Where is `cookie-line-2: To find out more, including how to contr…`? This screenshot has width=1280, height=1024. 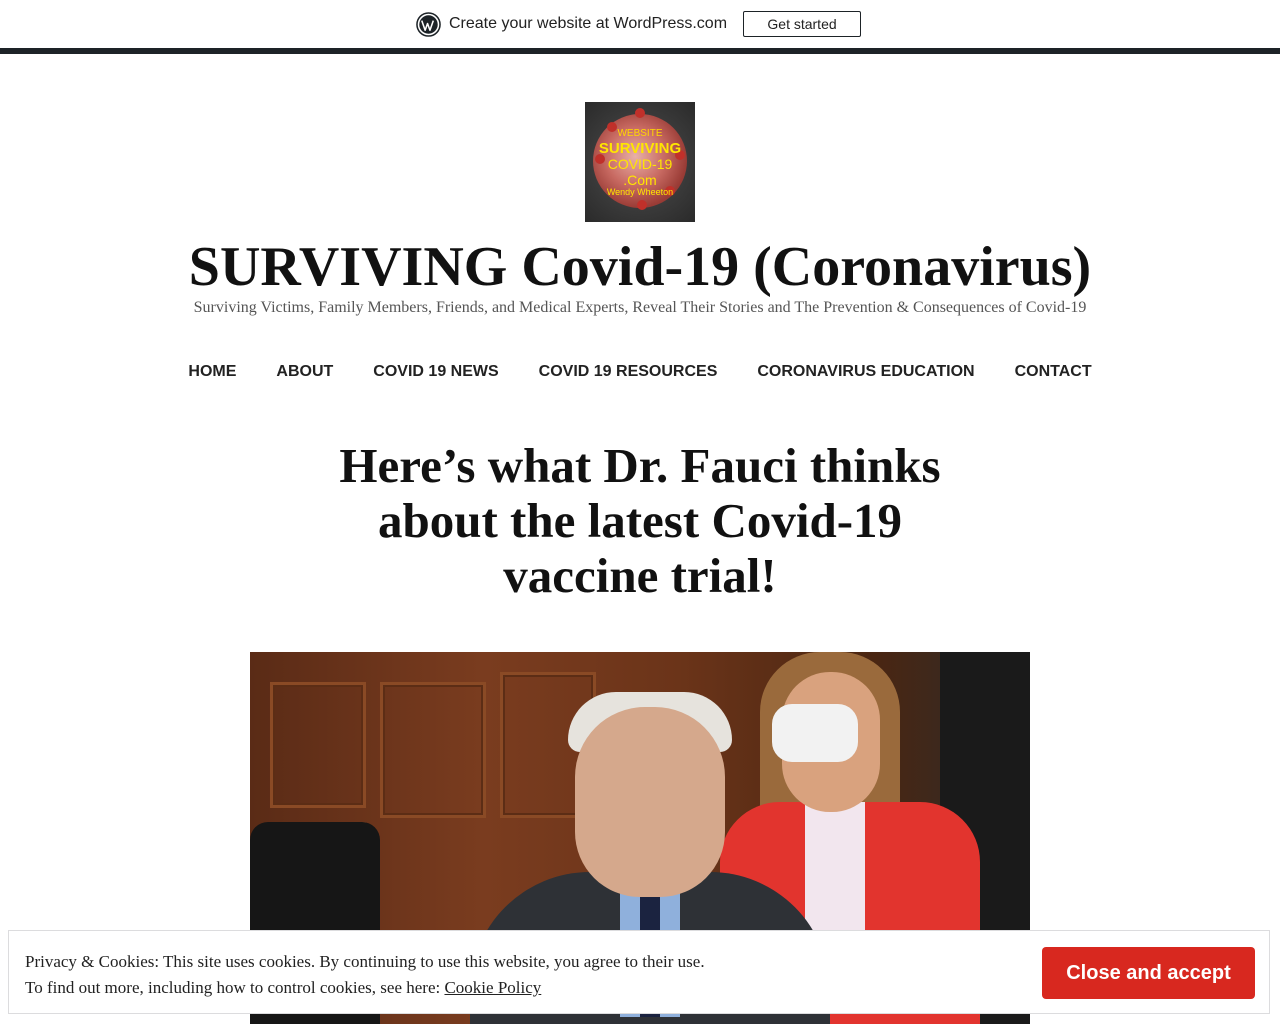
cookie-line-2: To find out more, including how to contr… is located at coordinates (365, 988).